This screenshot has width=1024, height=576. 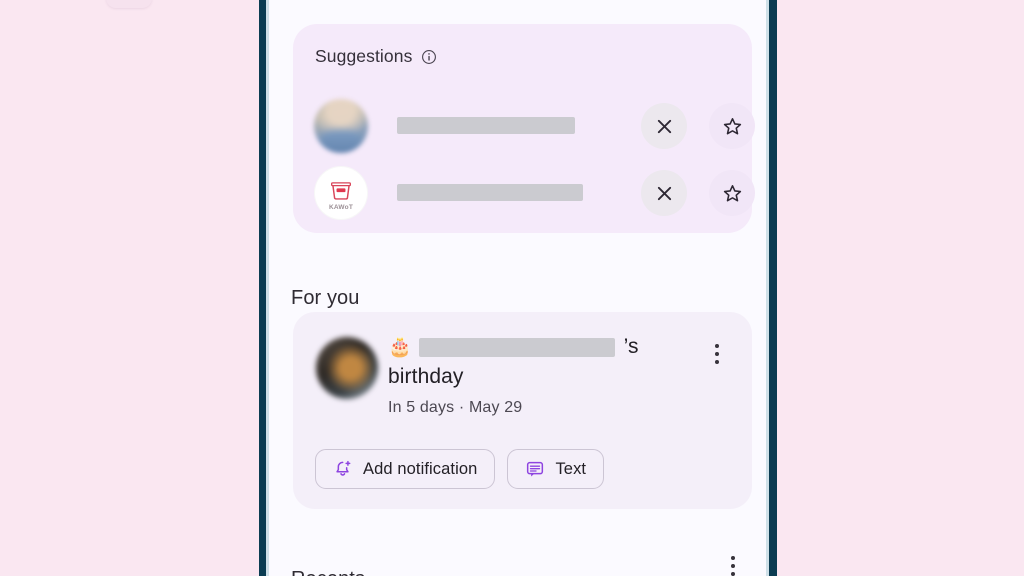 I want to click on birthday-subtitle: In 5 days · May 29, so click(x=455, y=407).